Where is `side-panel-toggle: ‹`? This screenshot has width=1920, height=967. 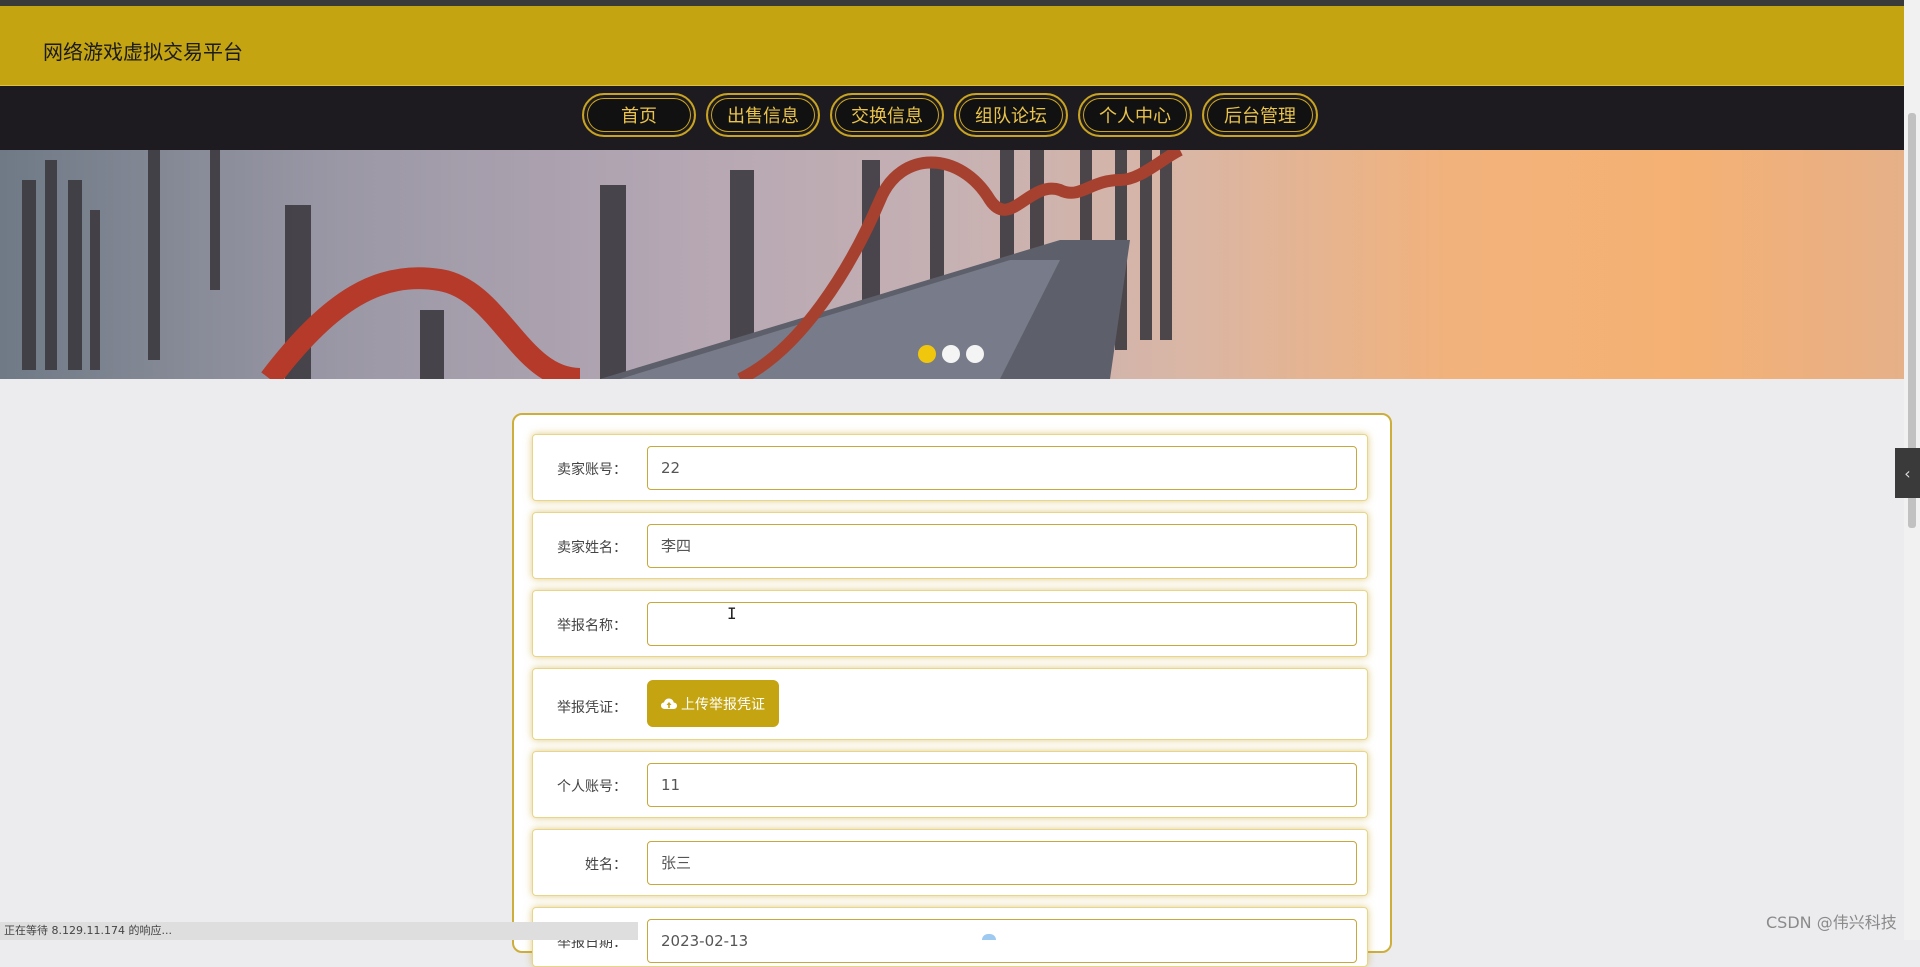
side-panel-toggle: ‹ is located at coordinates (1907, 473).